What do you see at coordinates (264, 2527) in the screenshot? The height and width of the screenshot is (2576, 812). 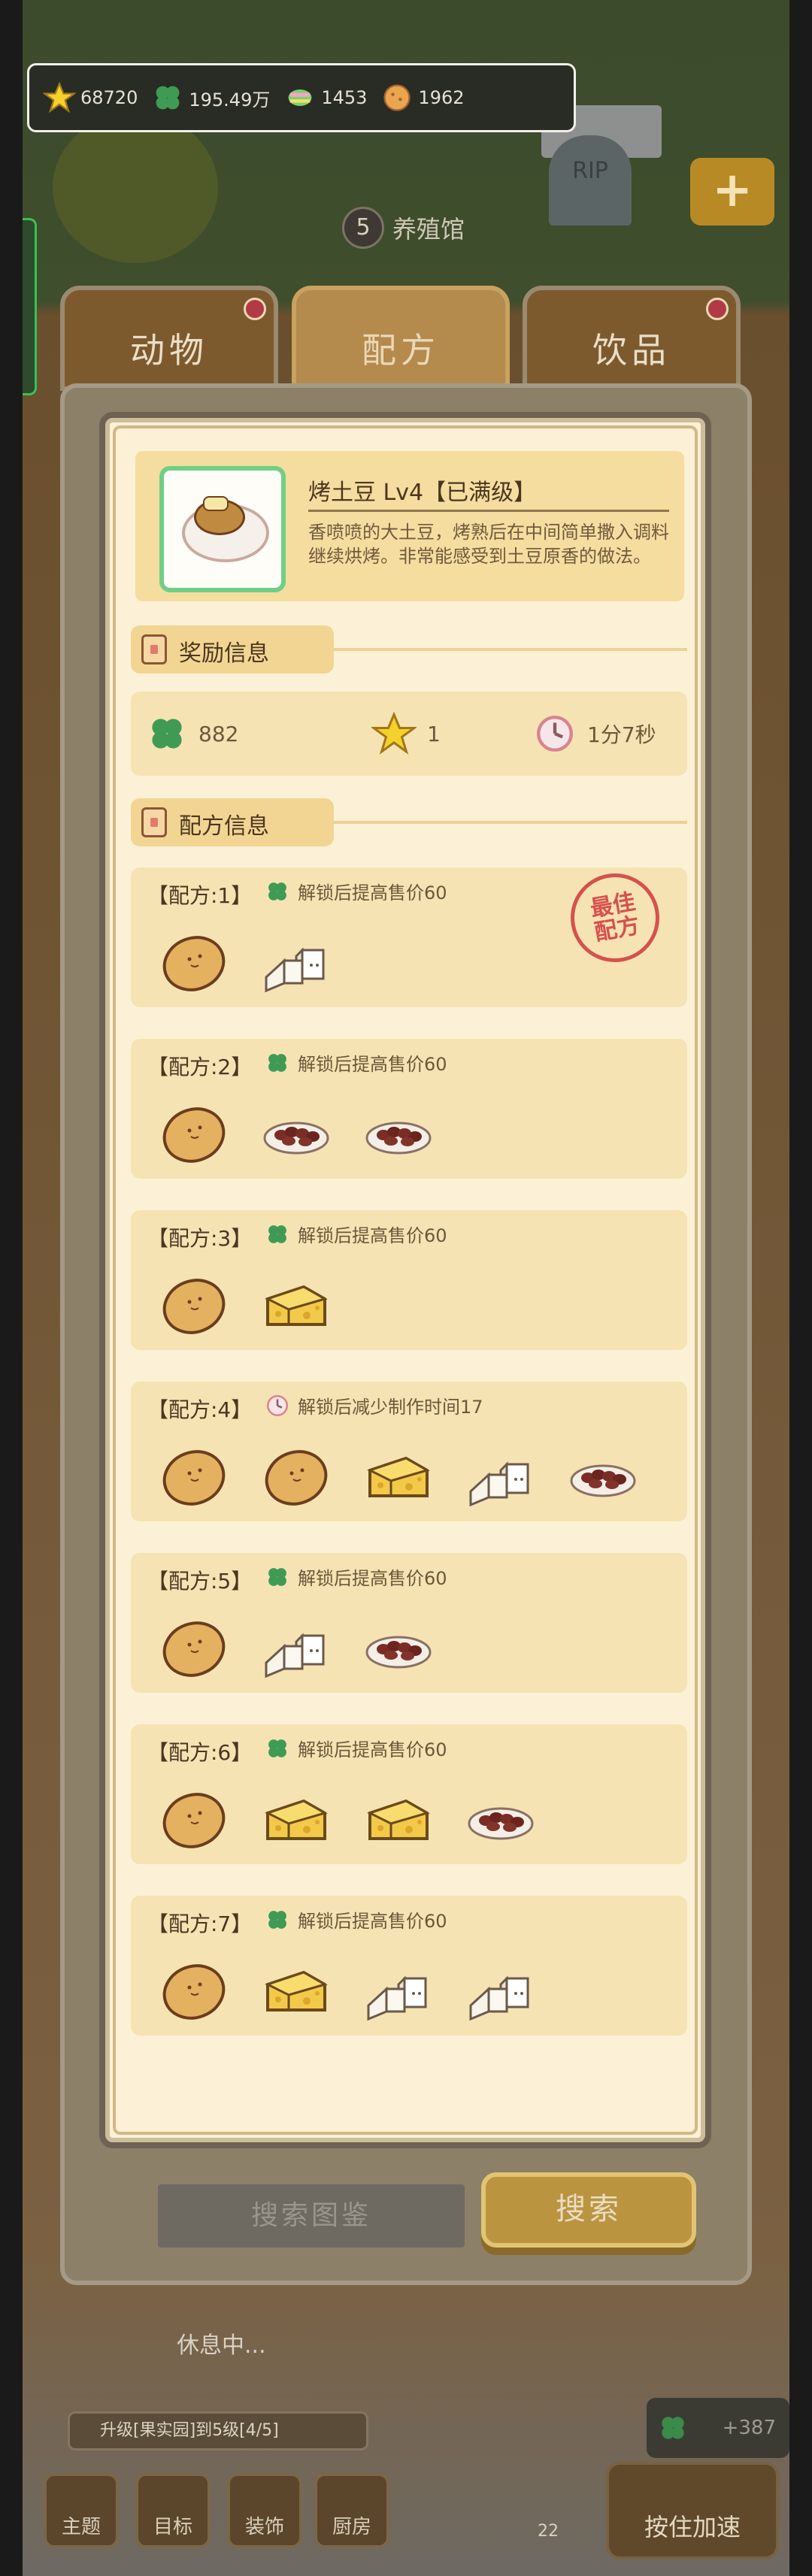 I see `decor-label: 装饰` at bounding box center [264, 2527].